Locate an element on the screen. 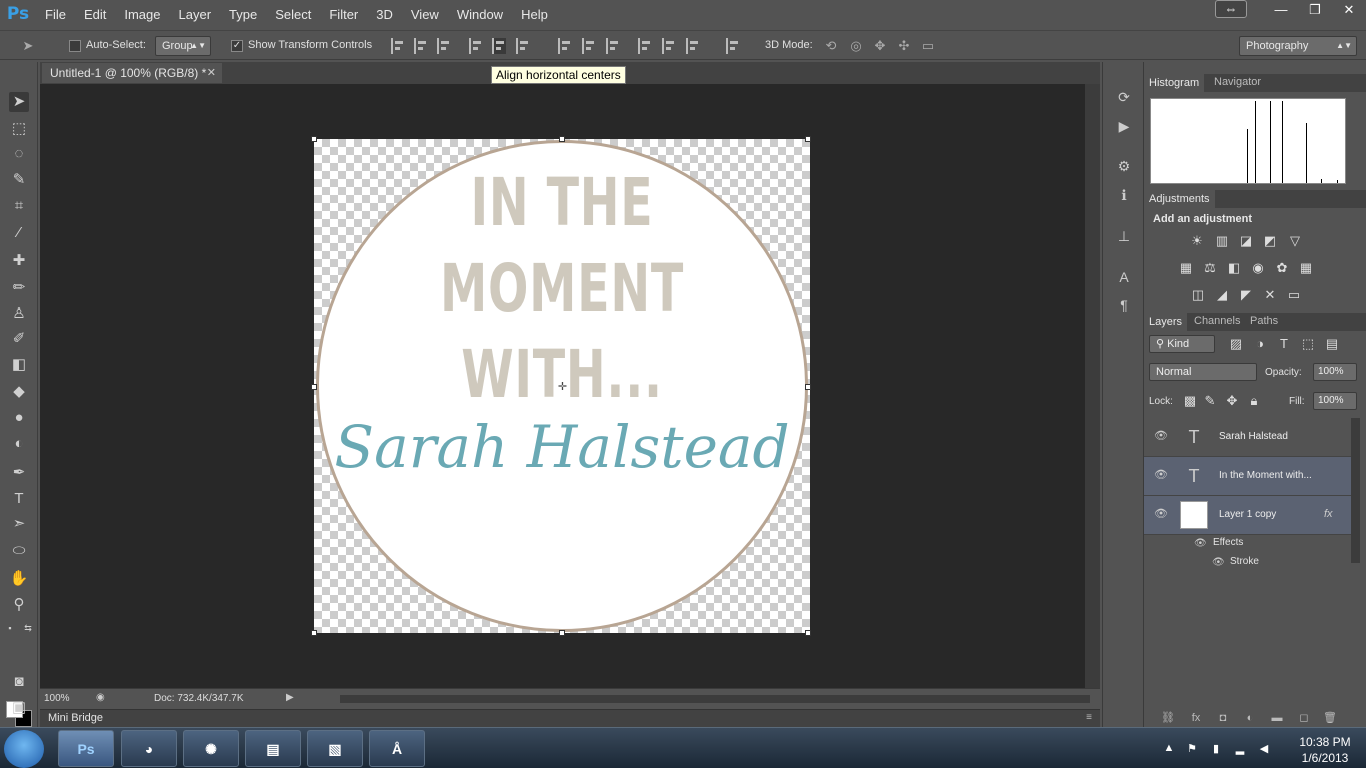  lock-image-icon: ✎ is located at coordinates (1210, 401).